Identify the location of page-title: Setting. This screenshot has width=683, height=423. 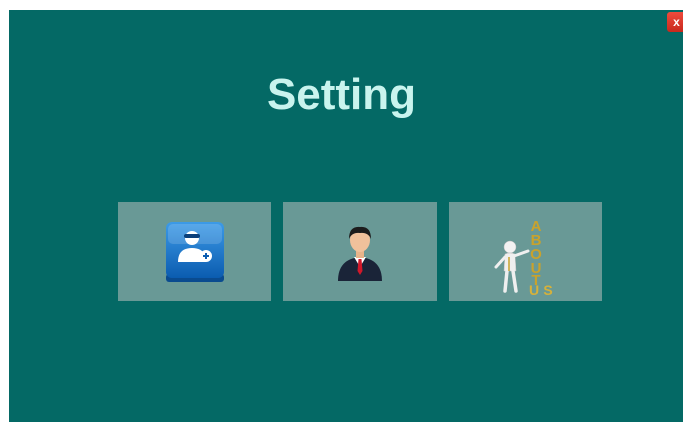
(341, 94).